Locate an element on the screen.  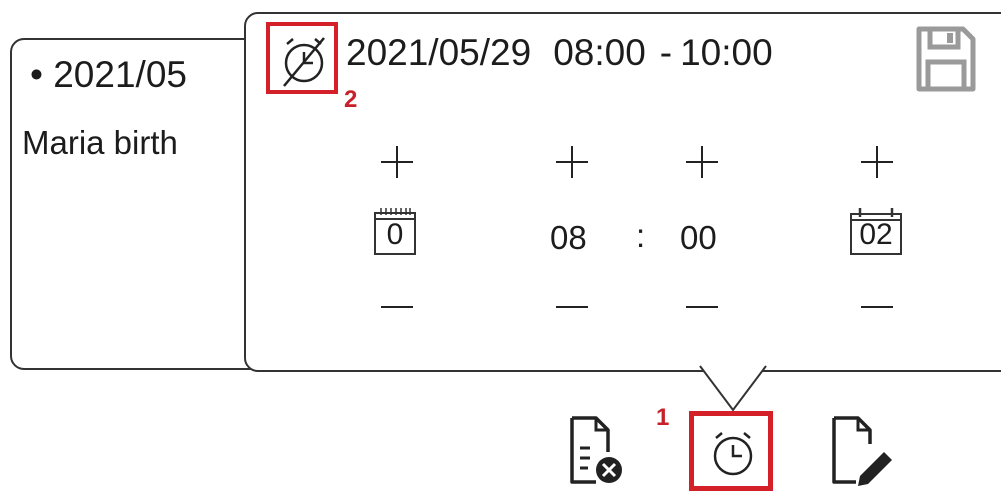
edit-document-icon is located at coordinates (862, 451).